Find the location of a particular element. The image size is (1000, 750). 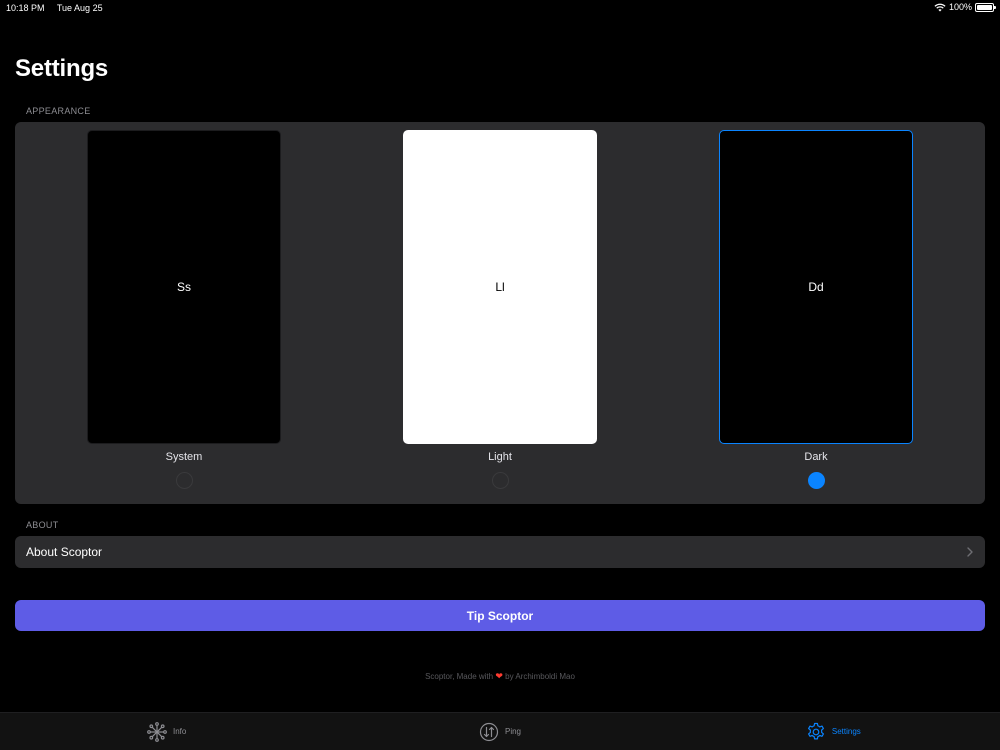

tab-settings-label: Settings is located at coordinates (846, 731).